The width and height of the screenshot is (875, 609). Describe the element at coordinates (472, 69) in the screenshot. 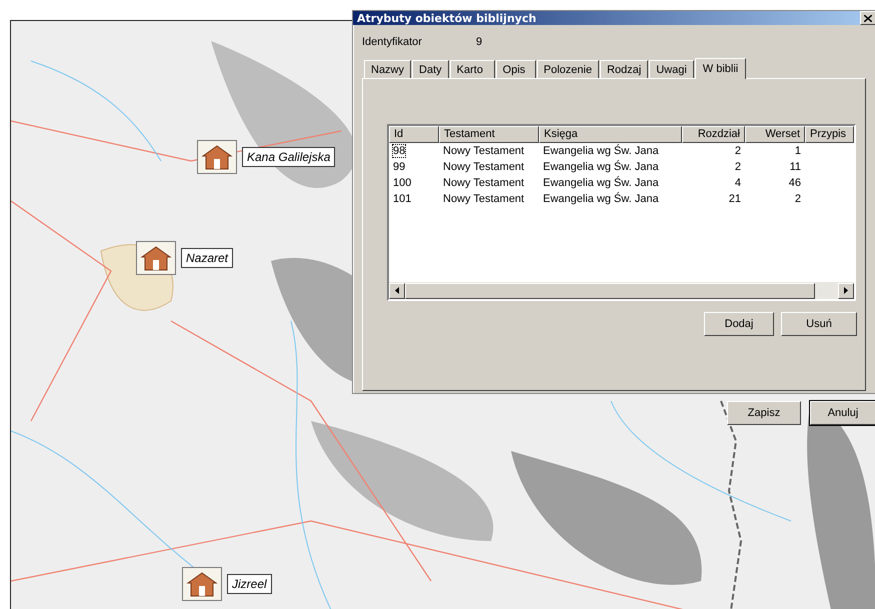

I see `tab: Karto` at that location.